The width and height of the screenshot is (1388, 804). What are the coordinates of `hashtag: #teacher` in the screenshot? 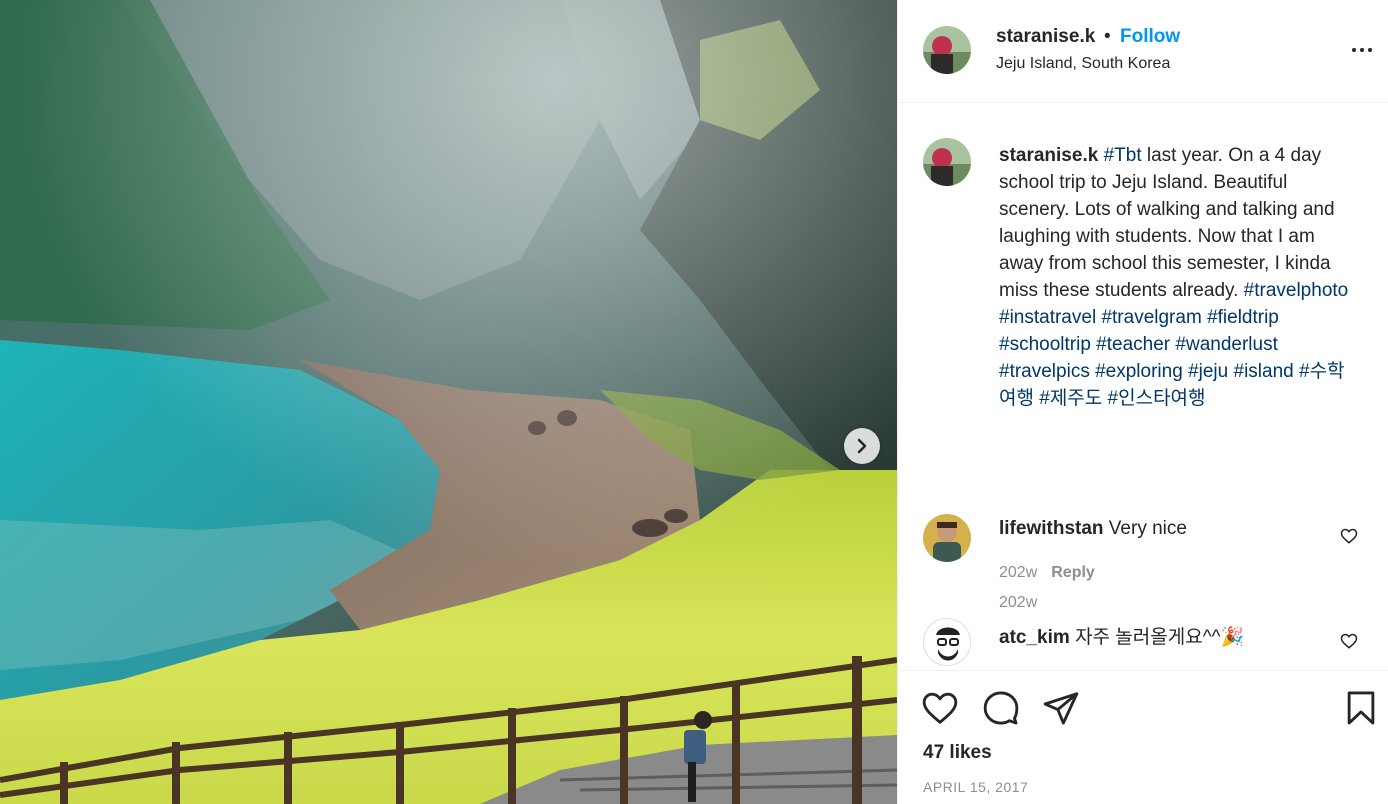 It's located at (1133, 344).